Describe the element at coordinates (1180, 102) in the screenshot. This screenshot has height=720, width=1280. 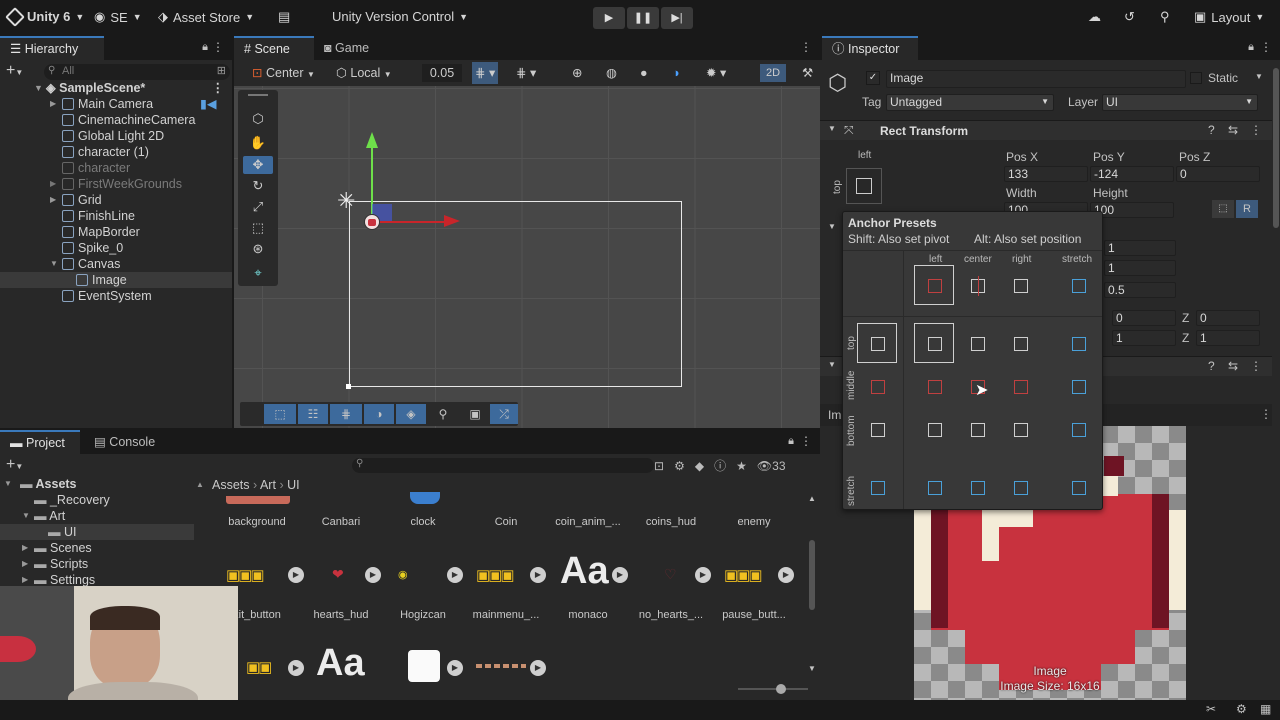
I see `layer-dropdown: UI ▼` at that location.